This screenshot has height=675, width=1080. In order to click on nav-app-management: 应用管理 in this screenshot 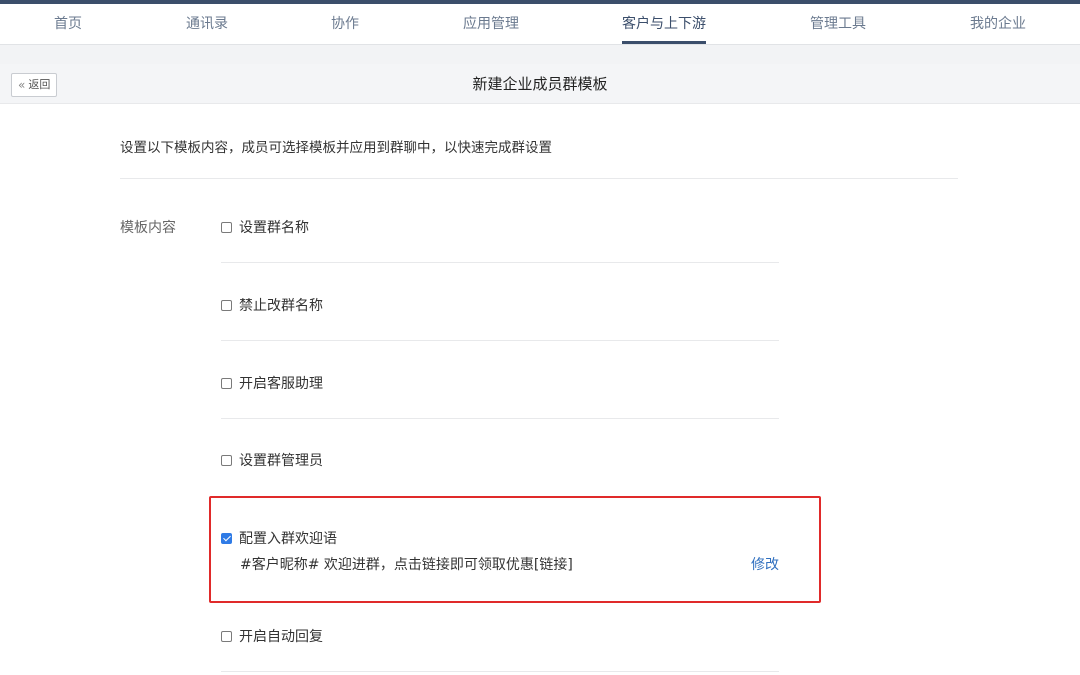, I will do `click(491, 24)`.